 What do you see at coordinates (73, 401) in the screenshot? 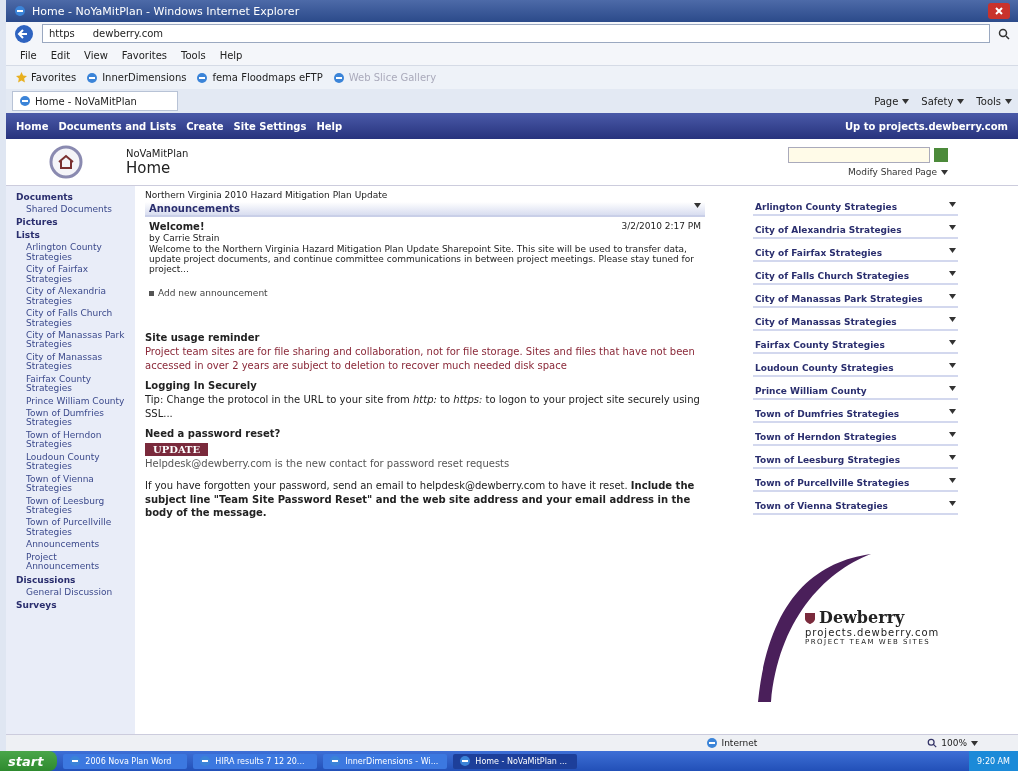
I see `nav-link: Prince William County` at bounding box center [73, 401].